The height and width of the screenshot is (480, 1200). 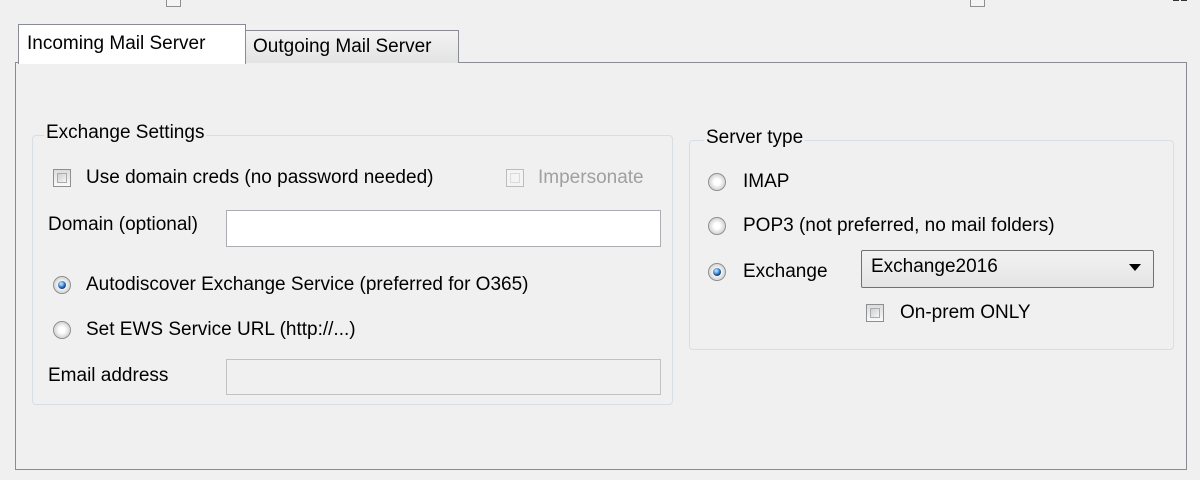 What do you see at coordinates (62, 285) in the screenshot?
I see `autodiscover-radio` at bounding box center [62, 285].